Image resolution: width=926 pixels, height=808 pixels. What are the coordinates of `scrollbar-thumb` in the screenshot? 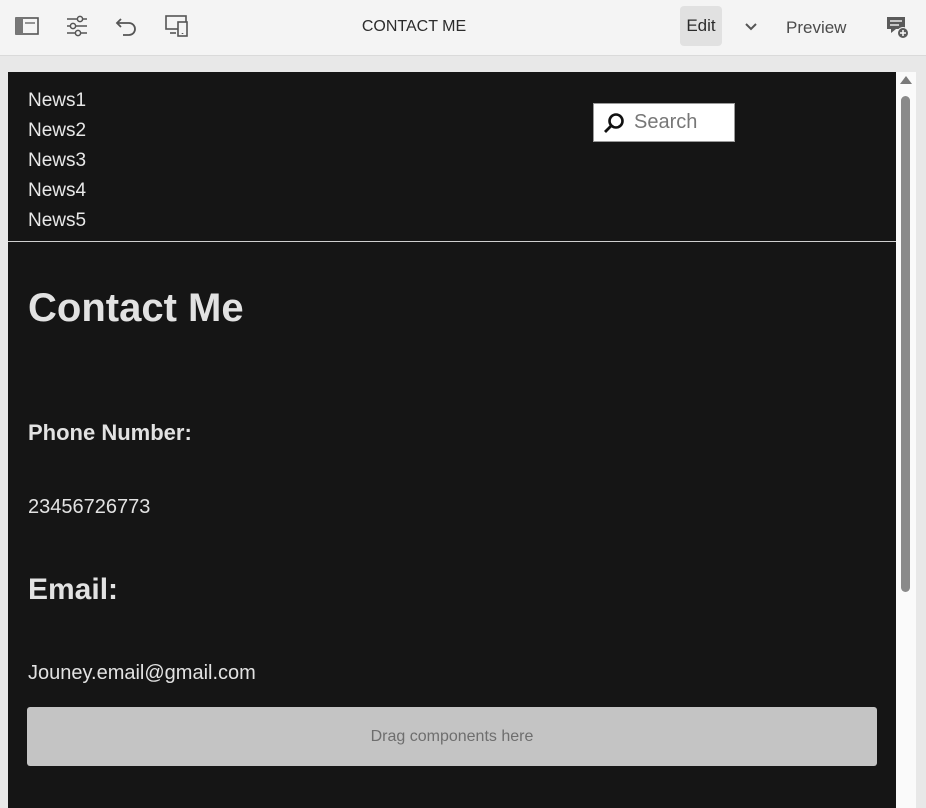 It's located at (905, 344).